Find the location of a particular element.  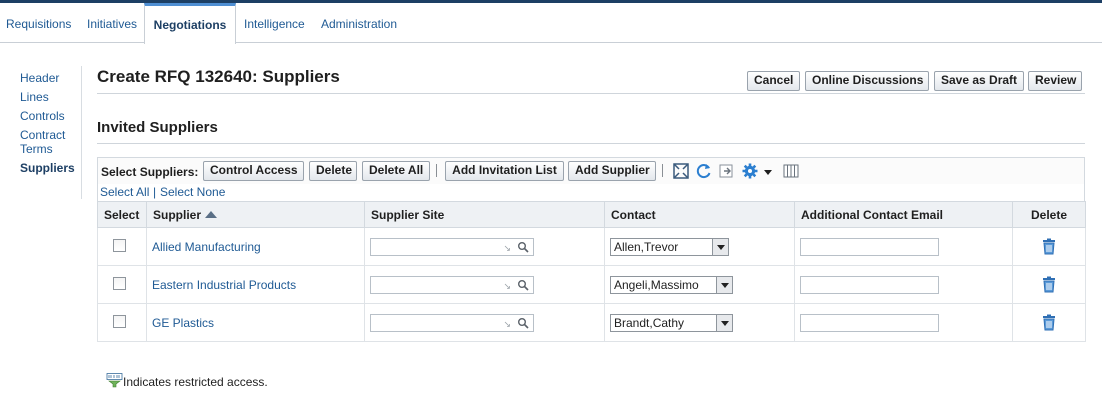

restricted-access-icon is located at coordinates (114, 380).